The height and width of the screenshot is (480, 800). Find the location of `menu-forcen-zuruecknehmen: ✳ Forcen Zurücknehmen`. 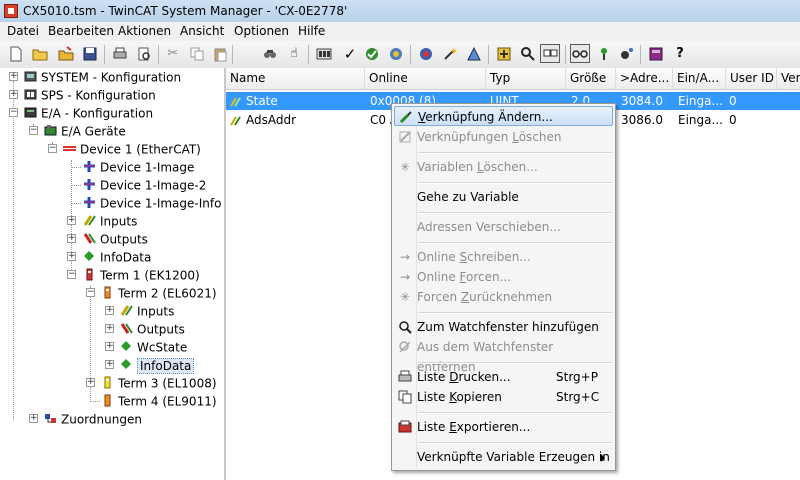

menu-forcen-zuruecknehmen: ✳ Forcen Zurücknehmen is located at coordinates (503, 297).